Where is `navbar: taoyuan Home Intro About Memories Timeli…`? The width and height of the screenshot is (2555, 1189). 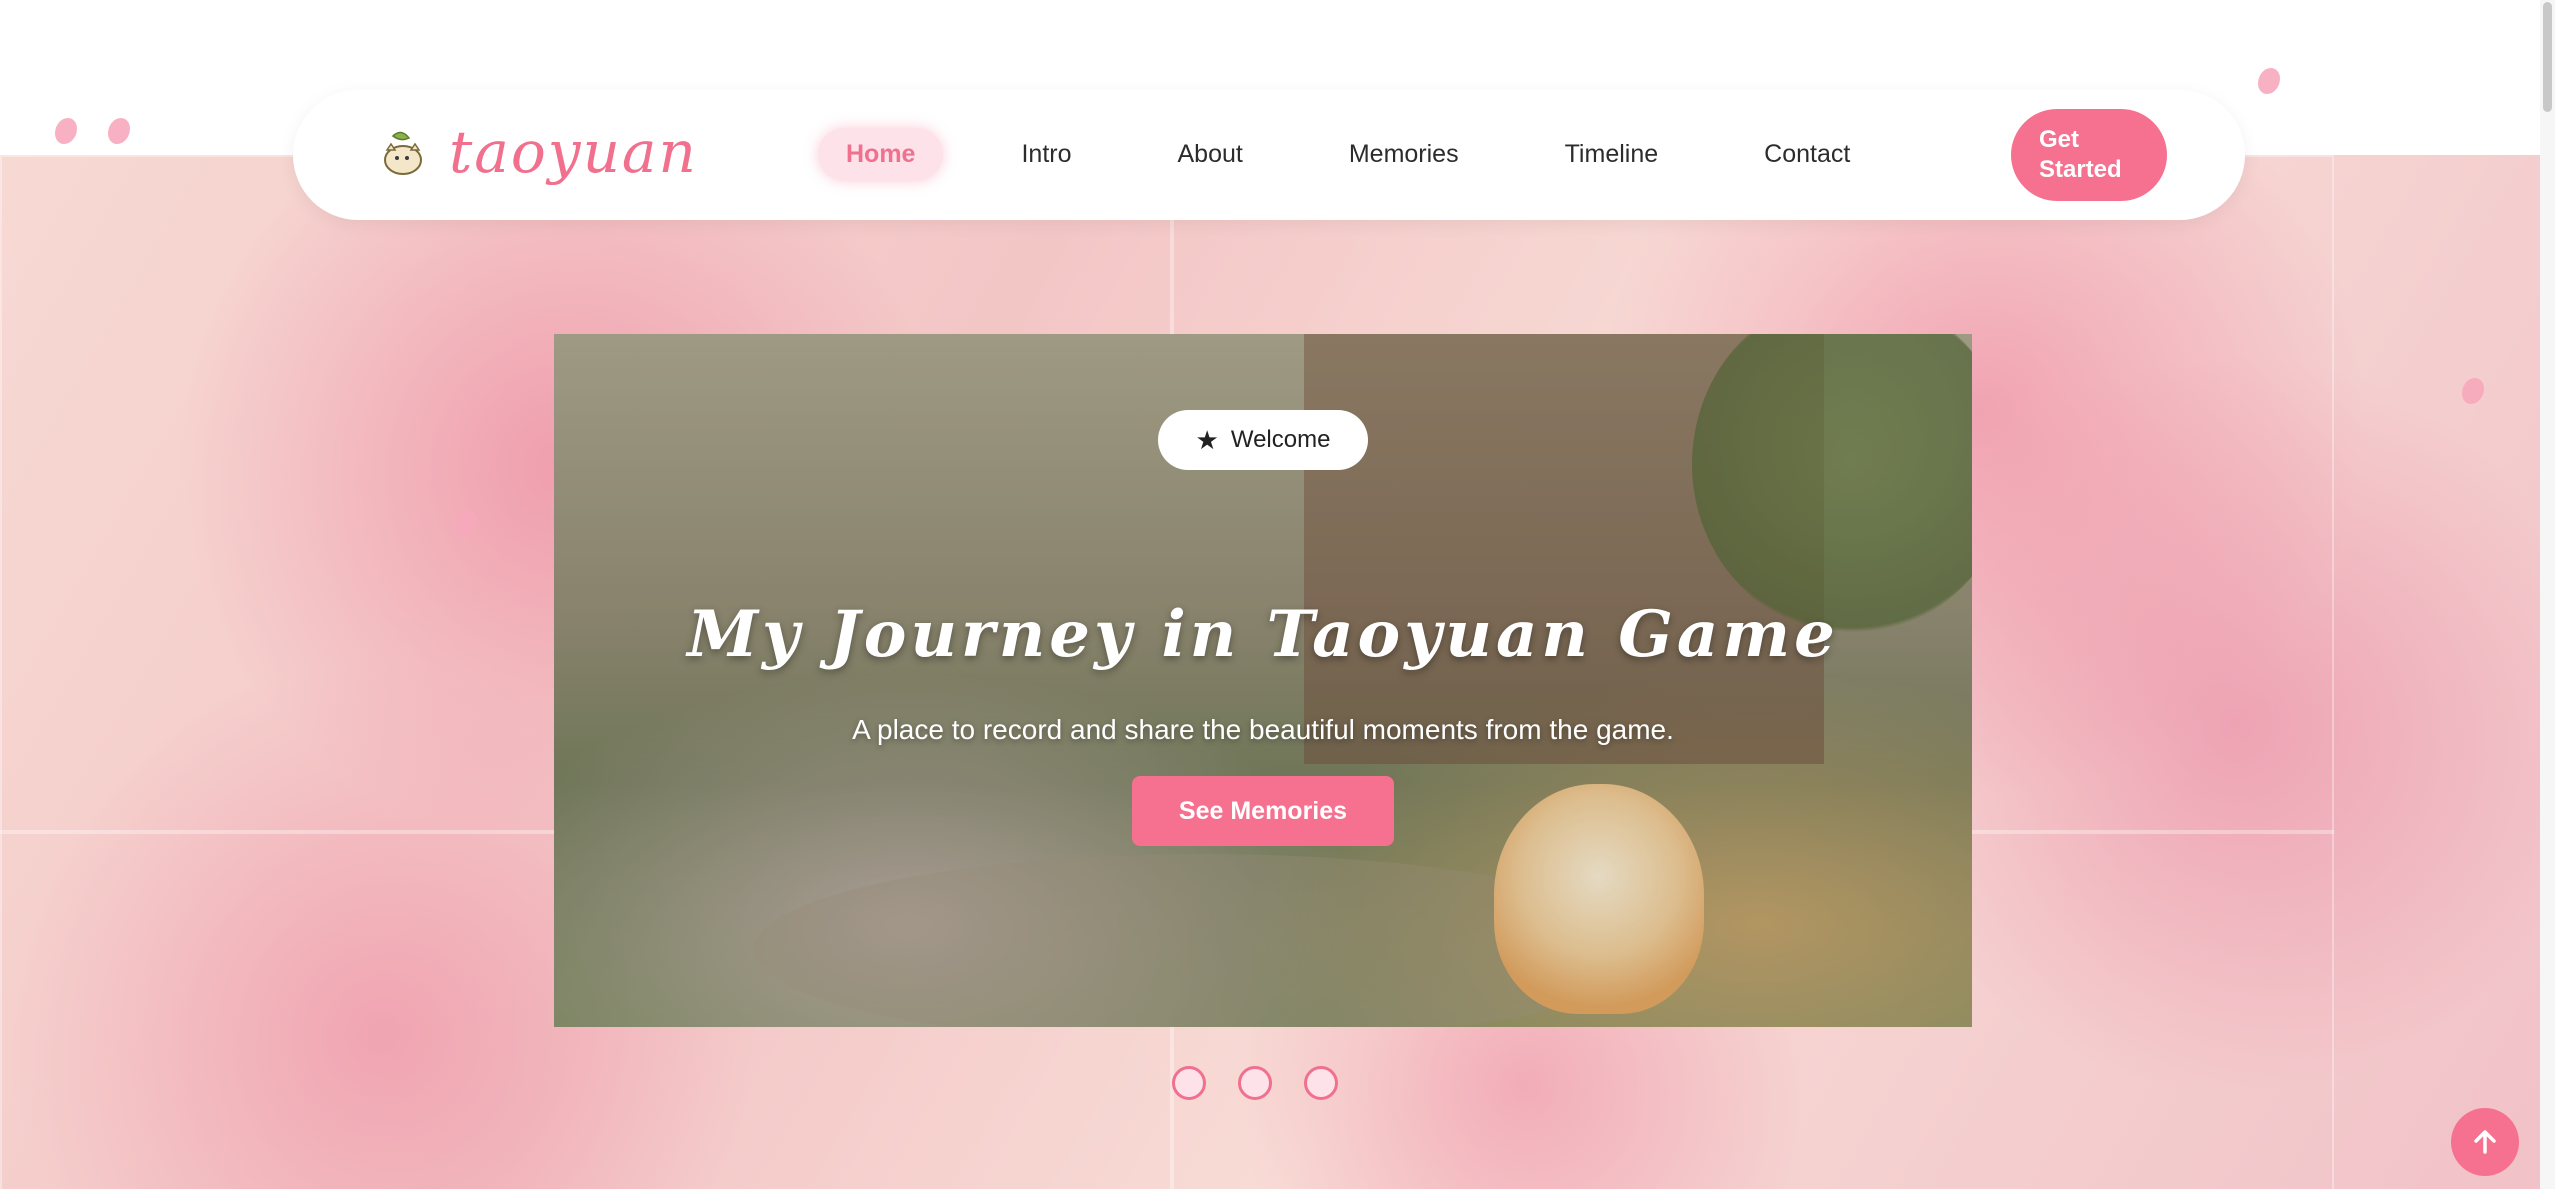 navbar: taoyuan Home Intro About Memories Timeli… is located at coordinates (1269, 155).